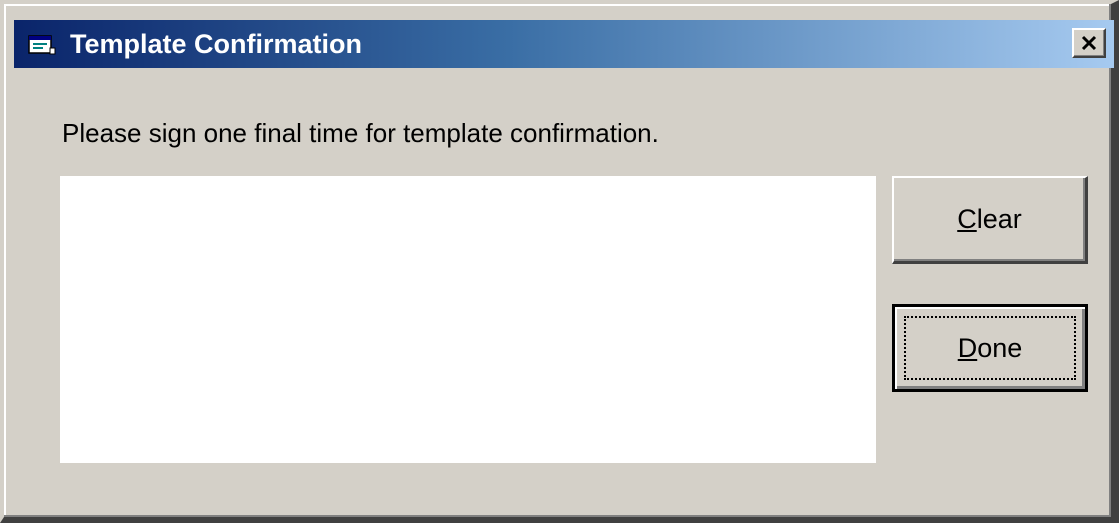 This screenshot has height=523, width=1119. I want to click on window-title: Template Confirmation, so click(216, 44).